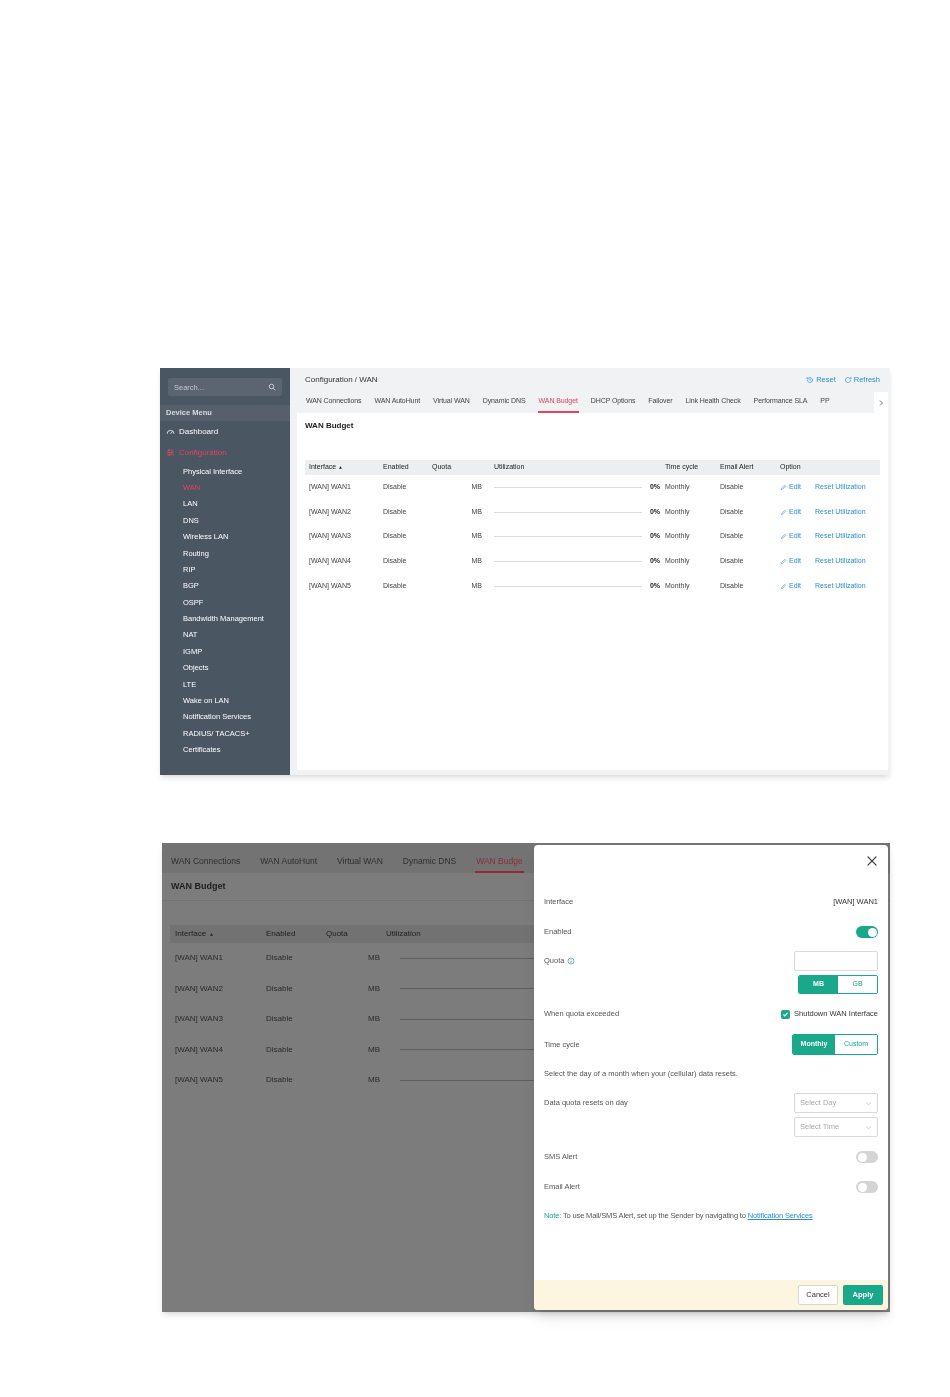  Describe the element at coordinates (272, 387) in the screenshot. I see `search-icon` at that location.